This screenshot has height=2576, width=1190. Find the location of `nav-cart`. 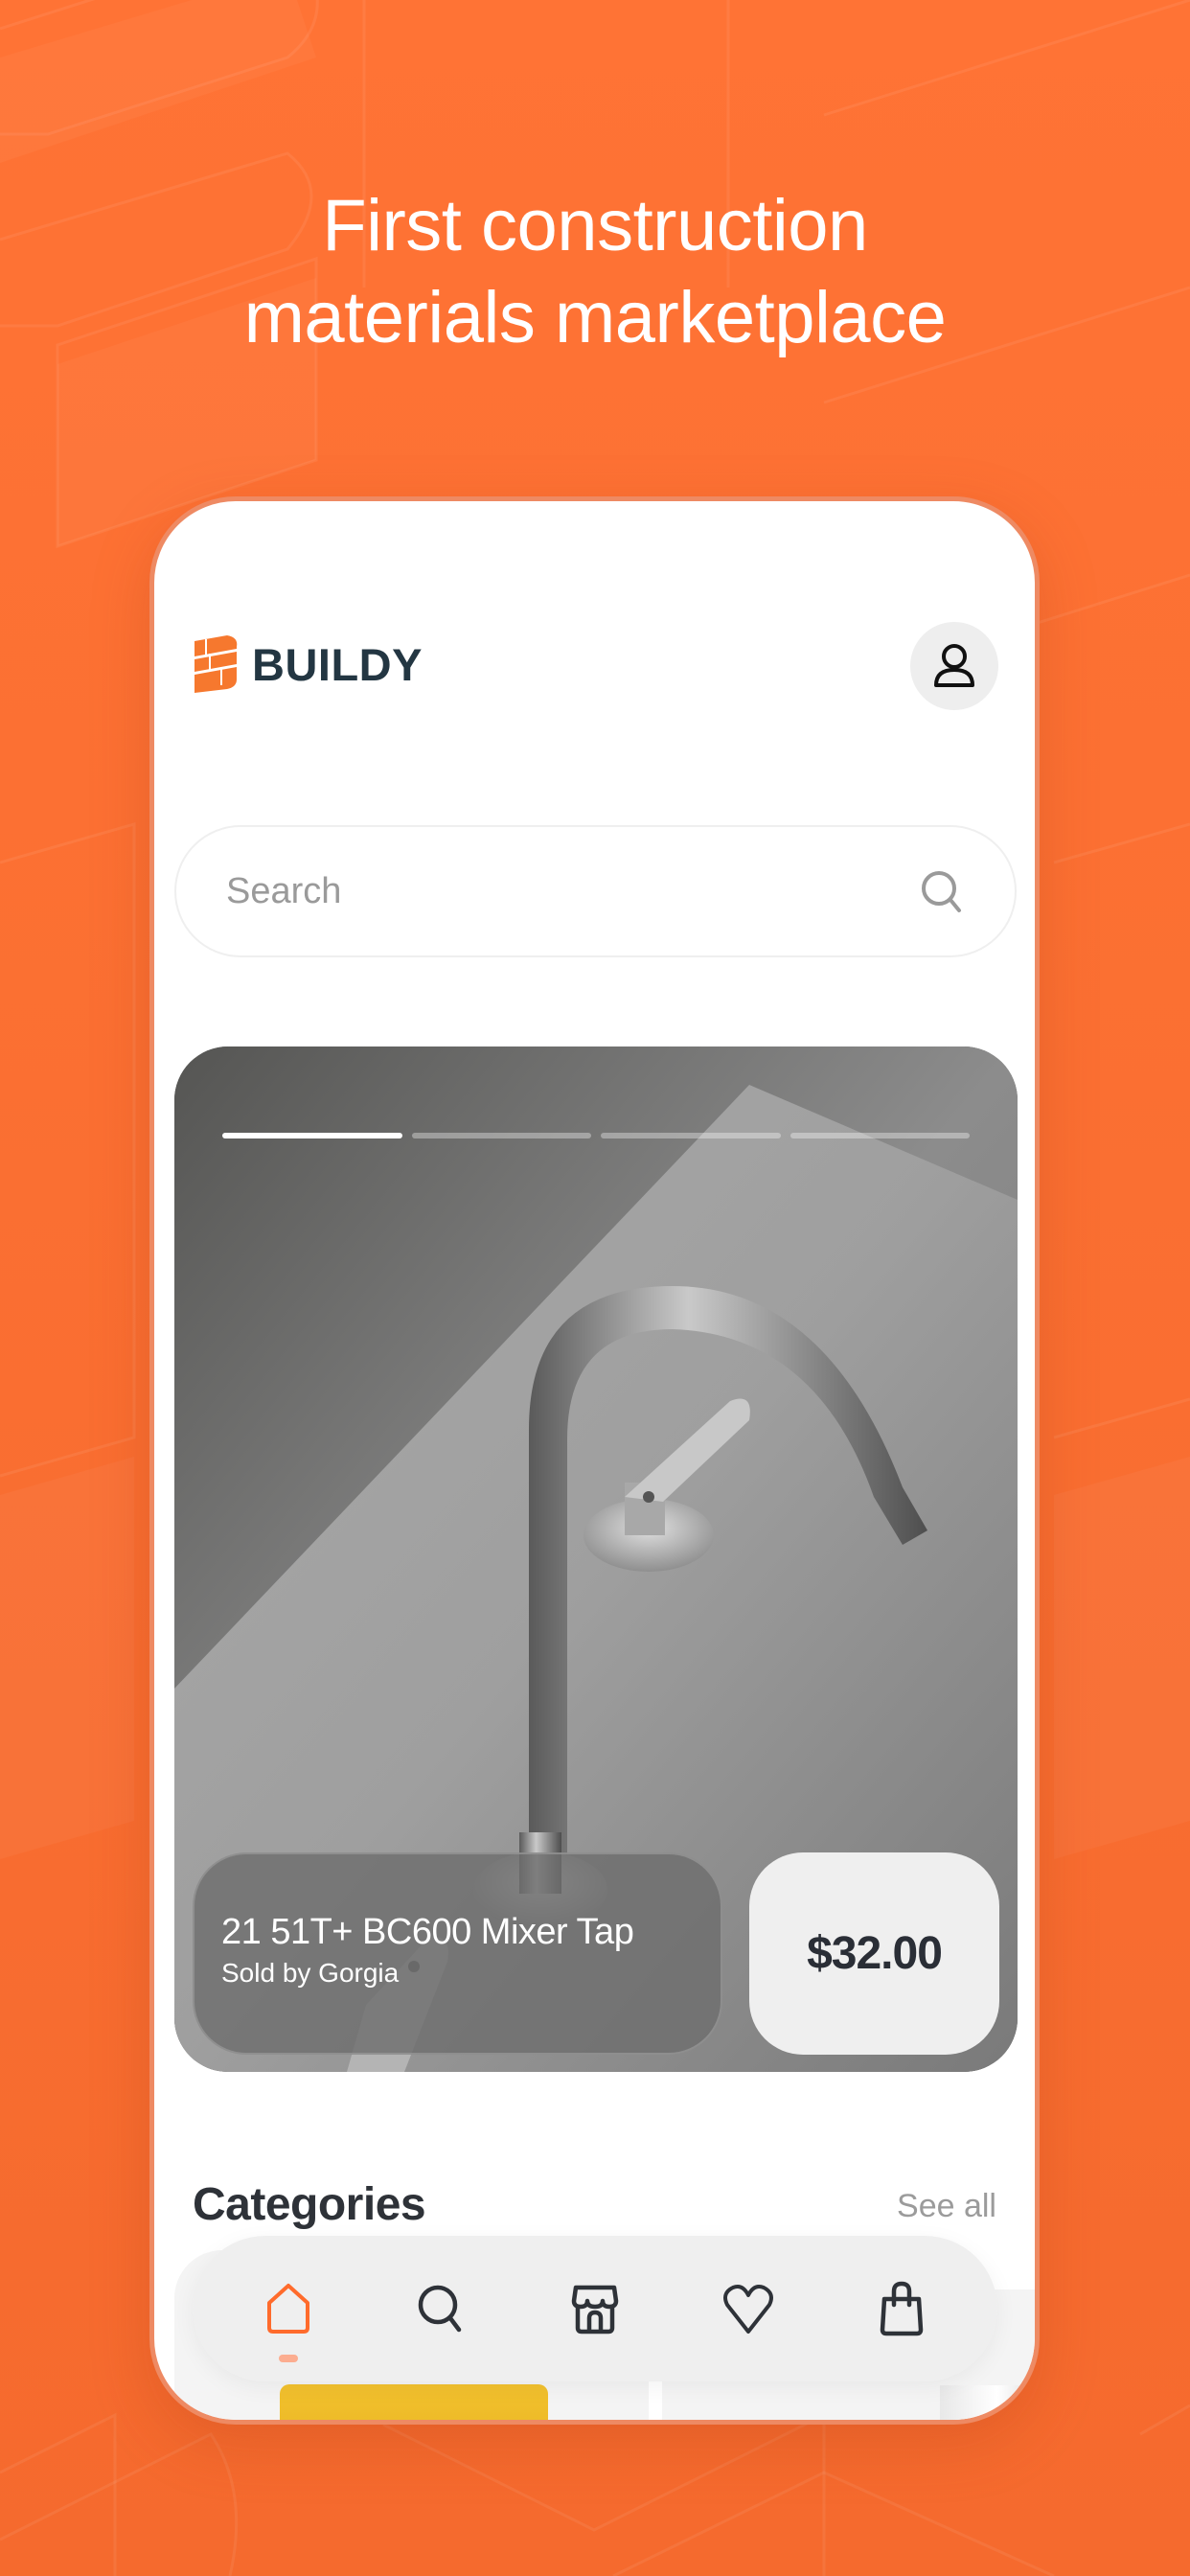

nav-cart is located at coordinates (902, 2309).